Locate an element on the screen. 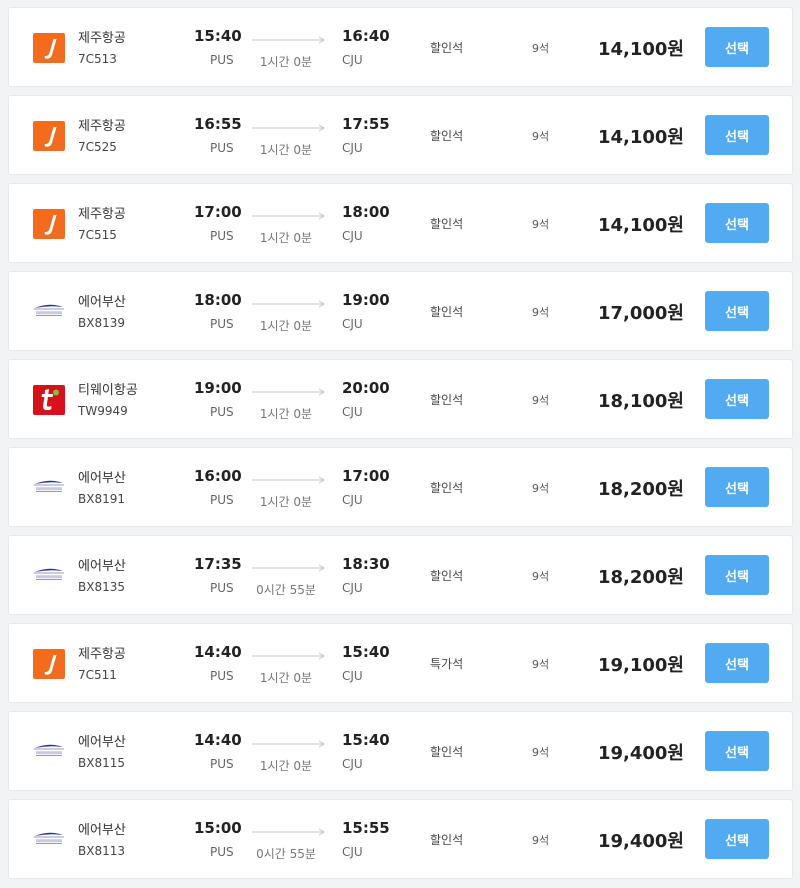  fare-price: 18,100원 is located at coordinates (640, 401).